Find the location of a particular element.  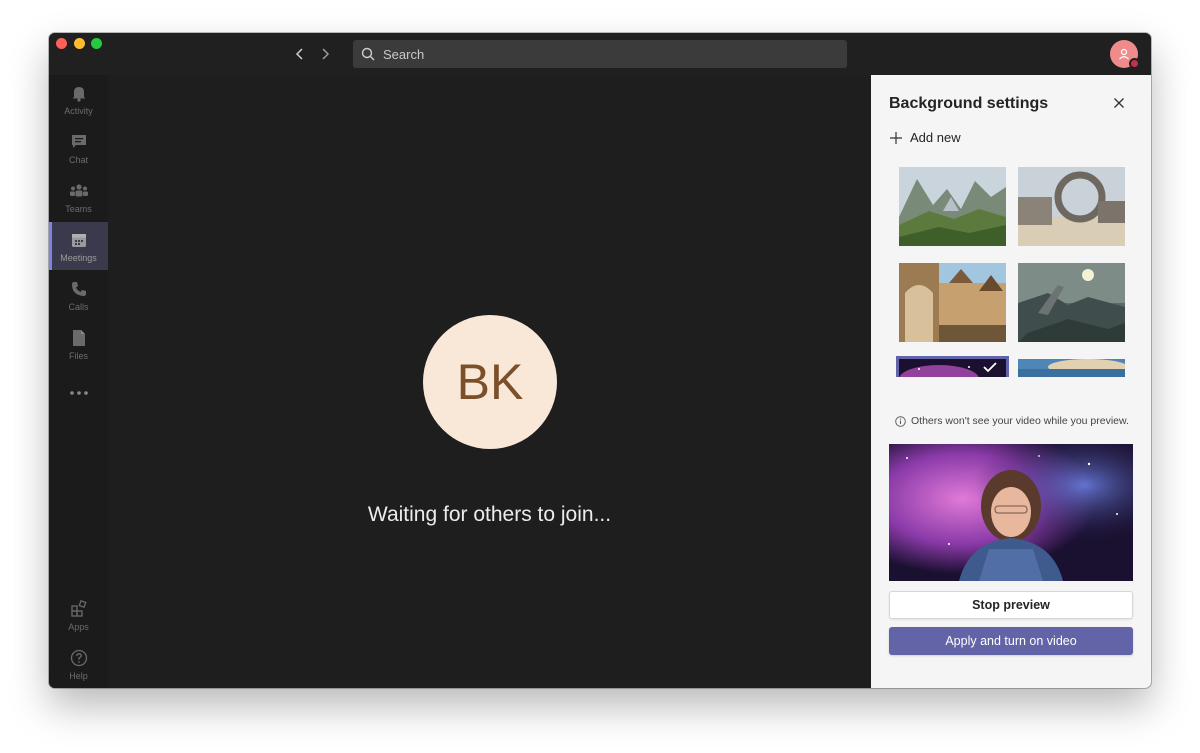

background-thumbnail-grid is located at coordinates (1011, 268).